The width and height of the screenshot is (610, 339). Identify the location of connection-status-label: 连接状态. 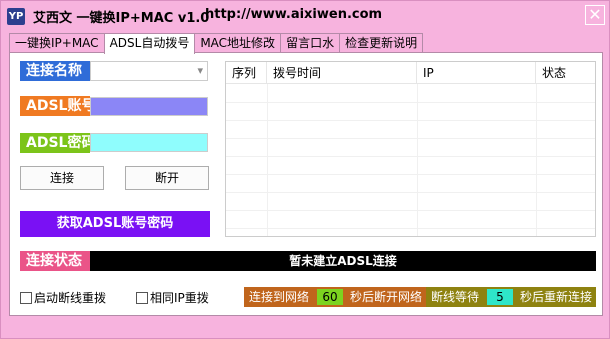
(55, 261).